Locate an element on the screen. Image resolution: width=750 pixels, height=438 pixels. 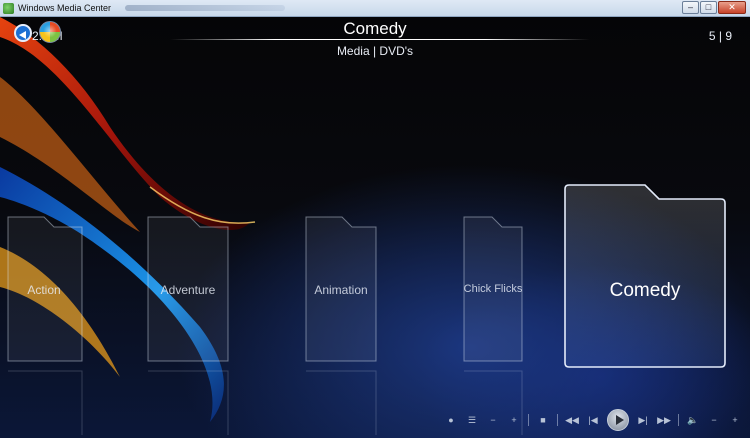
tile-comedy-selected: Comedy is located at coordinates (645, 276).